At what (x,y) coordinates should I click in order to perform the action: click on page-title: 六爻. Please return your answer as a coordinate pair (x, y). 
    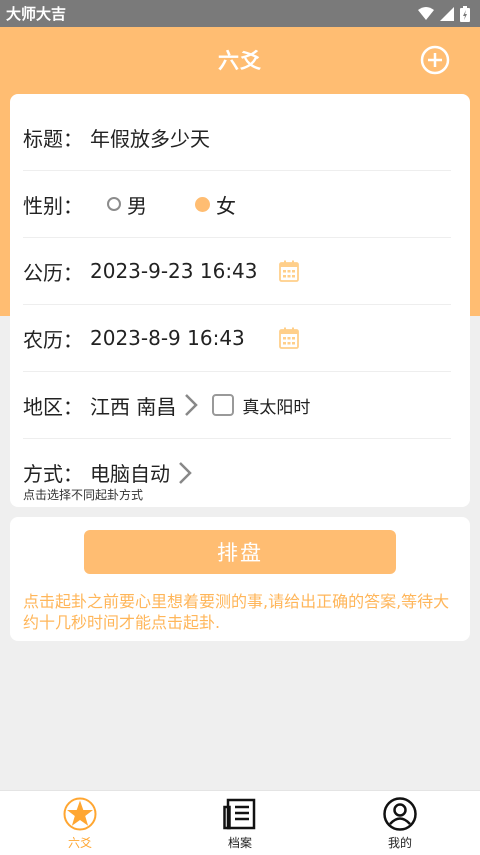
    Looking at the image, I should click on (240, 61).